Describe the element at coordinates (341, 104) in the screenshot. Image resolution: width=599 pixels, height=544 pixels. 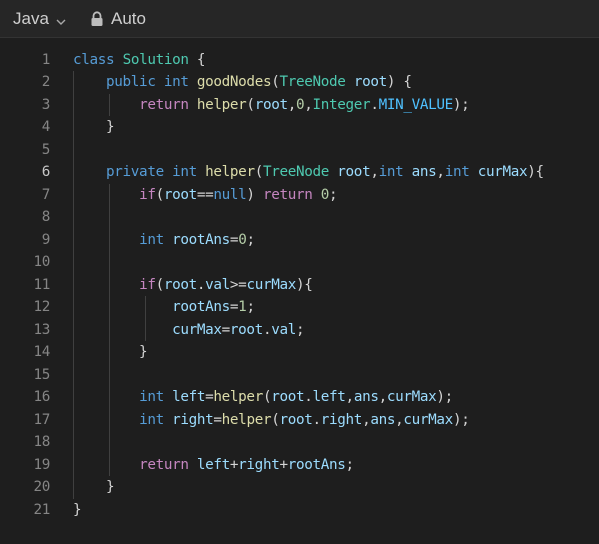
I see `code-token: Integer` at that location.